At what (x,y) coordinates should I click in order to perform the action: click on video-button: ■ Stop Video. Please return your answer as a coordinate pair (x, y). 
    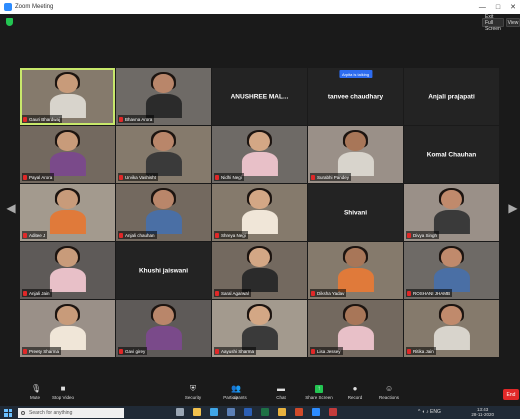
    Looking at the image, I should click on (63, 395).